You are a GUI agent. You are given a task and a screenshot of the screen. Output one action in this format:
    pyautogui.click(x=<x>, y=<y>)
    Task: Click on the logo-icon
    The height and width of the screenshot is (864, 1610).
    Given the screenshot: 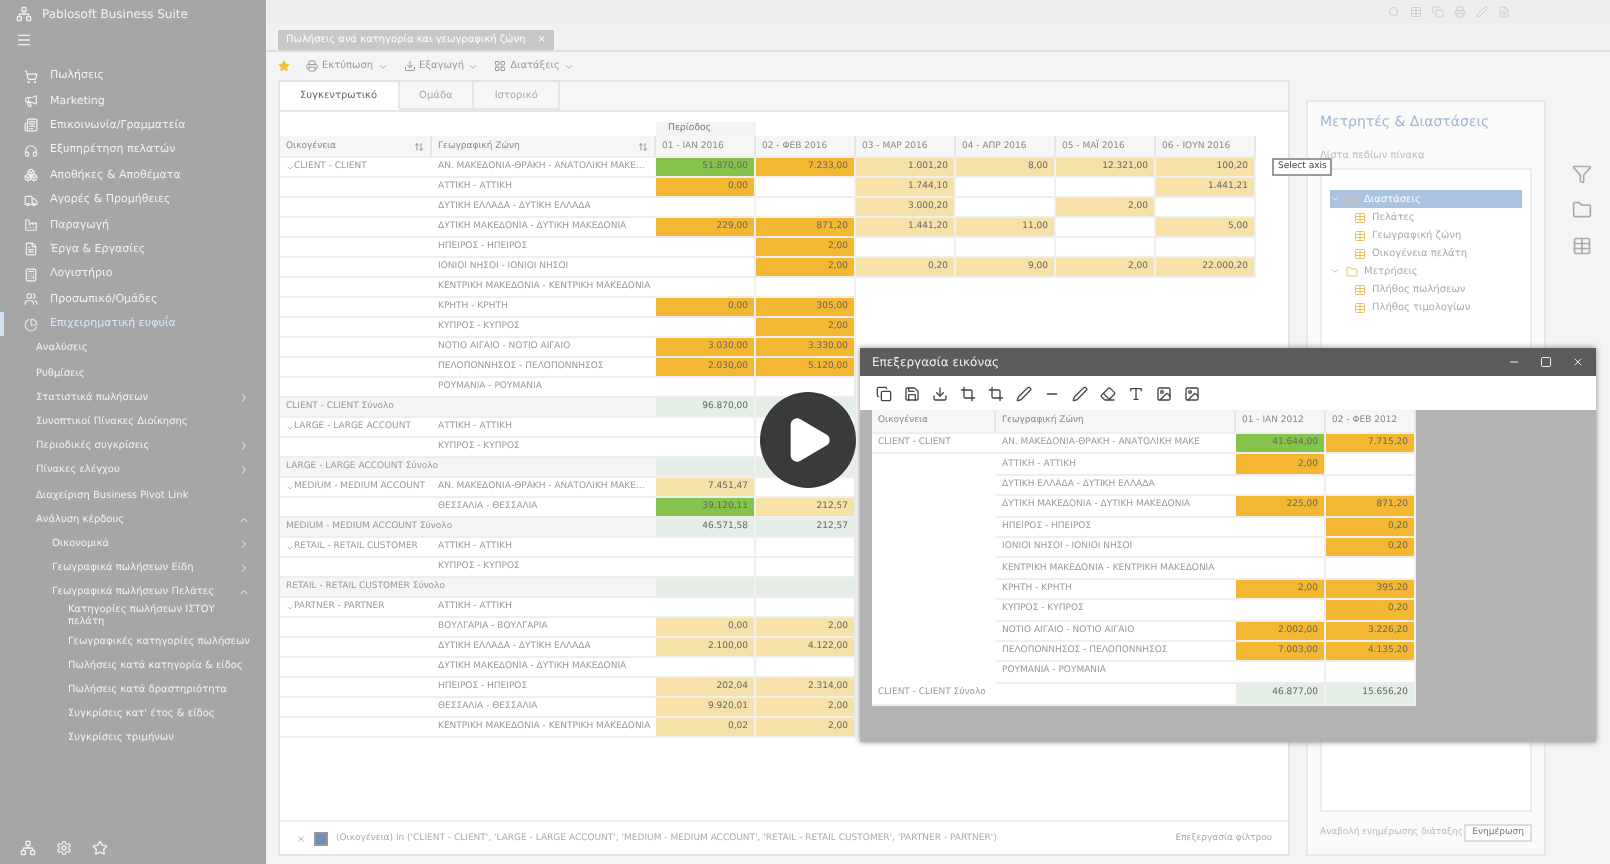 What is the action you would take?
    pyautogui.click(x=24, y=14)
    